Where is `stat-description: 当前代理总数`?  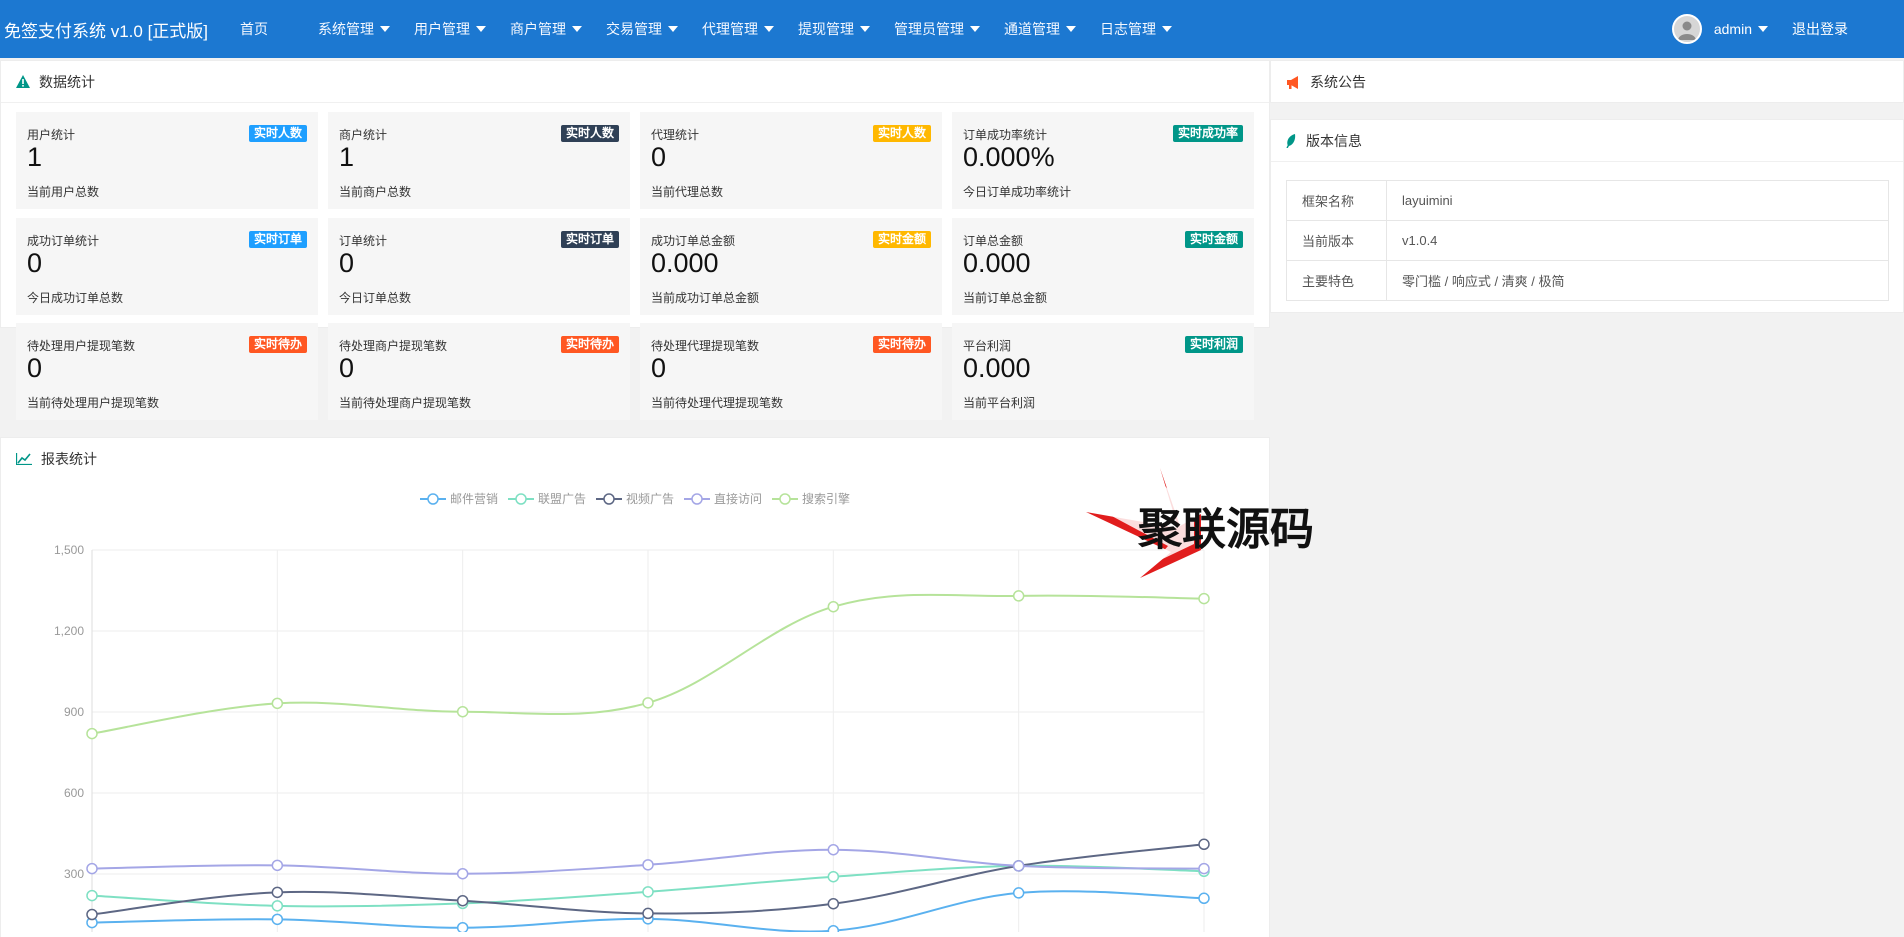
stat-description: 当前代理总数 is located at coordinates (687, 192).